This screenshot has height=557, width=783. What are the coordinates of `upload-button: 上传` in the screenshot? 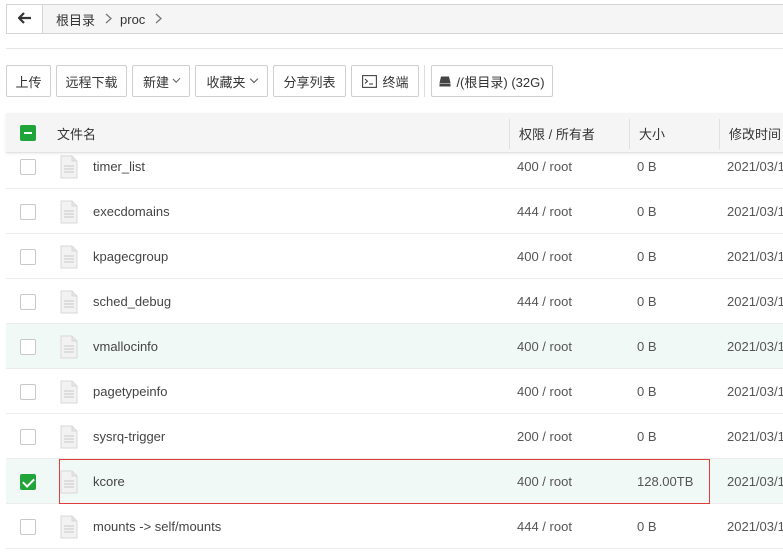 It's located at (28, 81).